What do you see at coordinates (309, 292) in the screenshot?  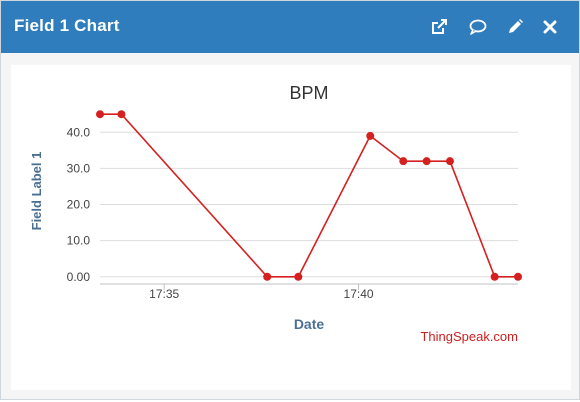 I see `x-axis: 17:35 17:40` at bounding box center [309, 292].